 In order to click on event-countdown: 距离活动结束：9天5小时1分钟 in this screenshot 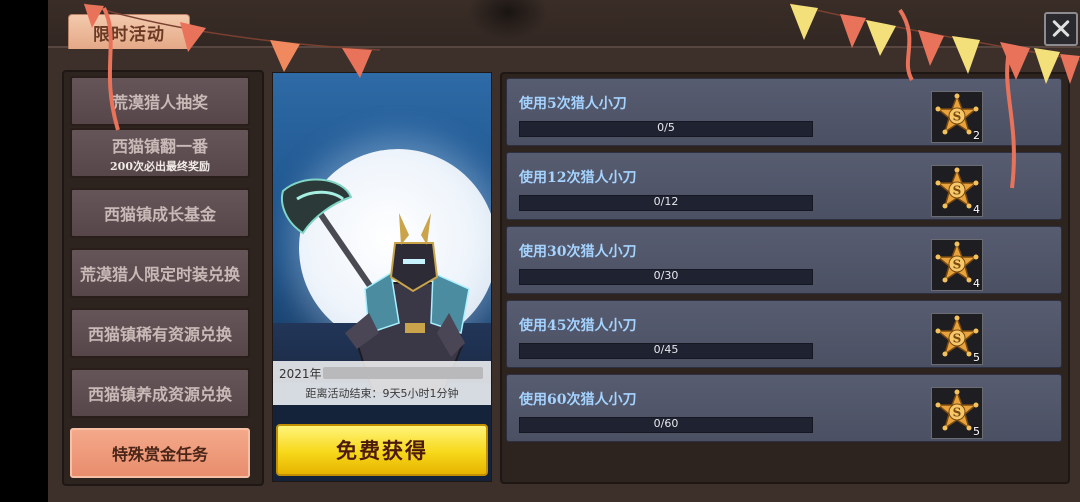, I will do `click(382, 393)`.